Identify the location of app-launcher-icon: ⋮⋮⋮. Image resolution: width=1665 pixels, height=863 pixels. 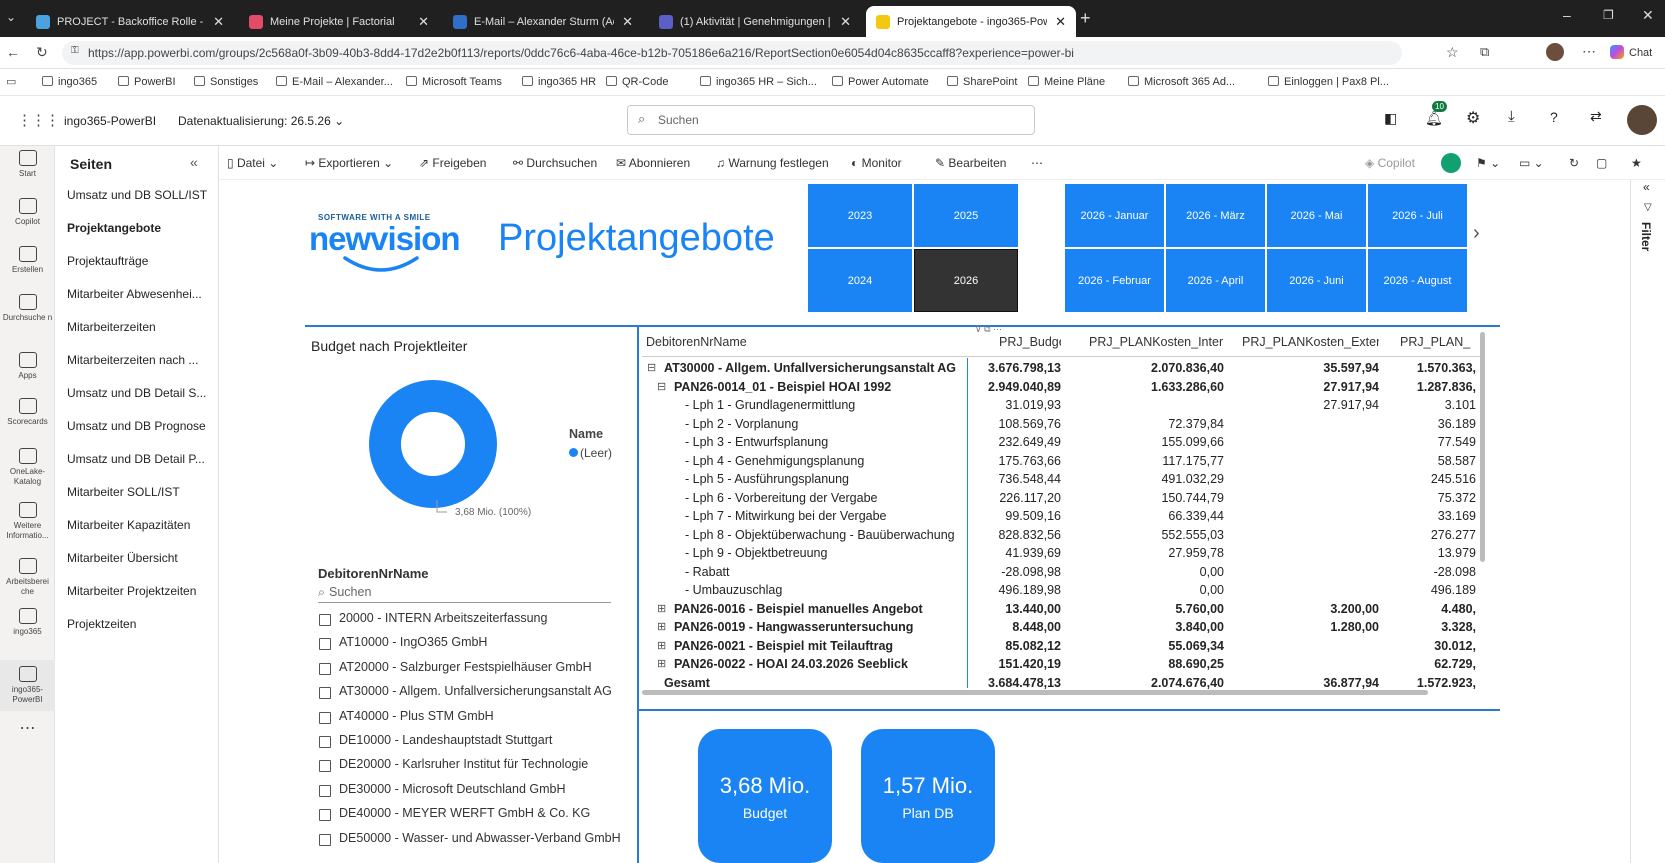
(38, 120).